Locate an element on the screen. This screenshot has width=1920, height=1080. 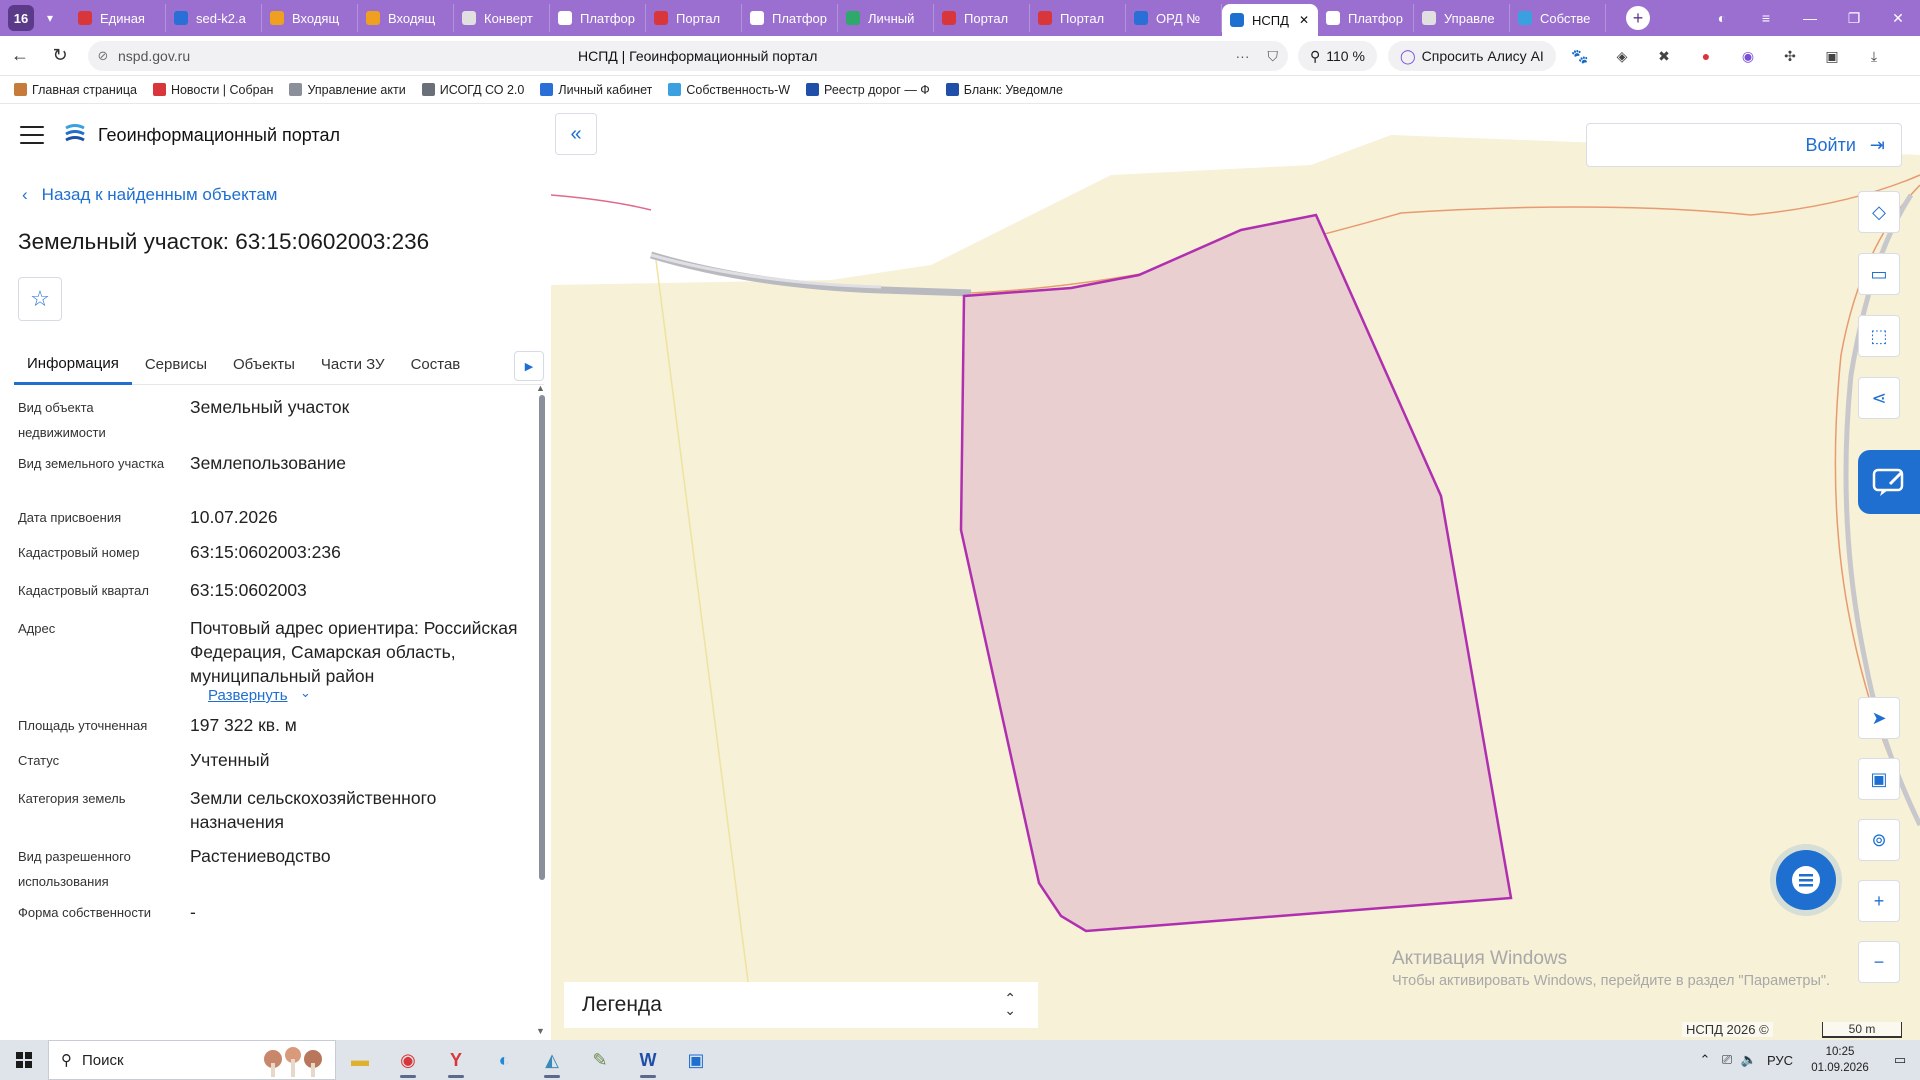
search-location-button: ⊚ is located at coordinates (1879, 840).